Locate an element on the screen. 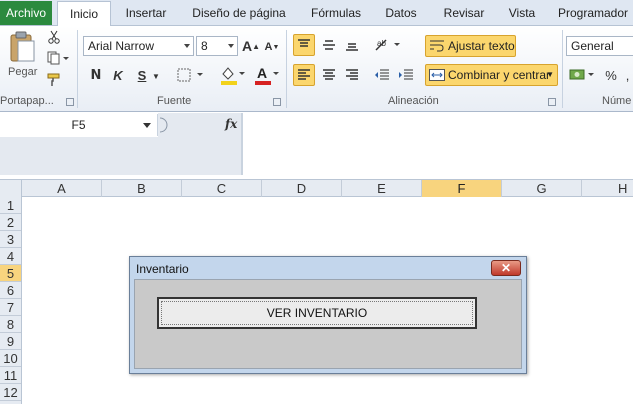 The width and height of the screenshot is (633, 404). column-header-d: D is located at coordinates (302, 188).